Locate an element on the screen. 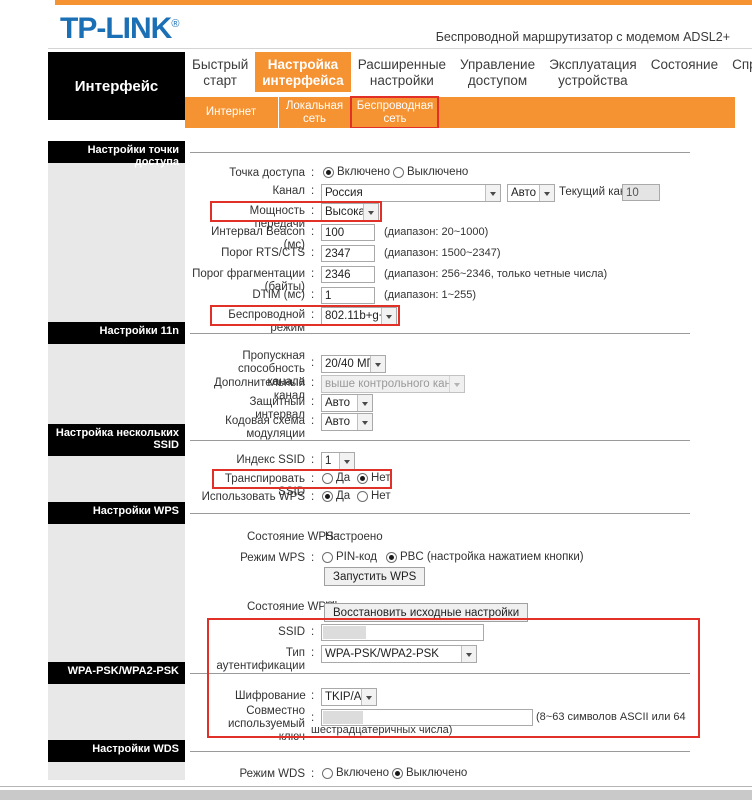  encryption-label: Шифрование is located at coordinates (270, 696).